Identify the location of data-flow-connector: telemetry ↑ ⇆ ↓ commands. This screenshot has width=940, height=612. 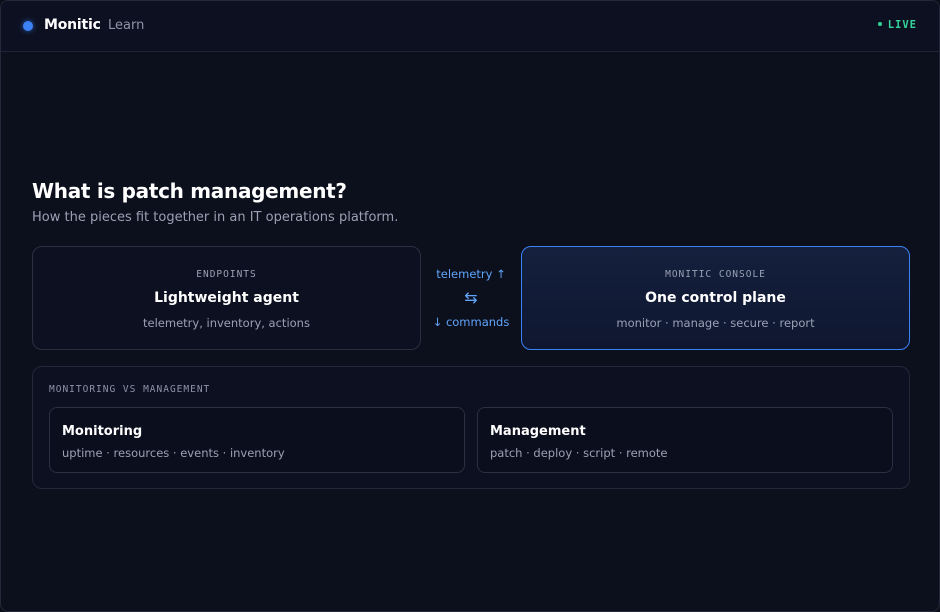
(471, 298).